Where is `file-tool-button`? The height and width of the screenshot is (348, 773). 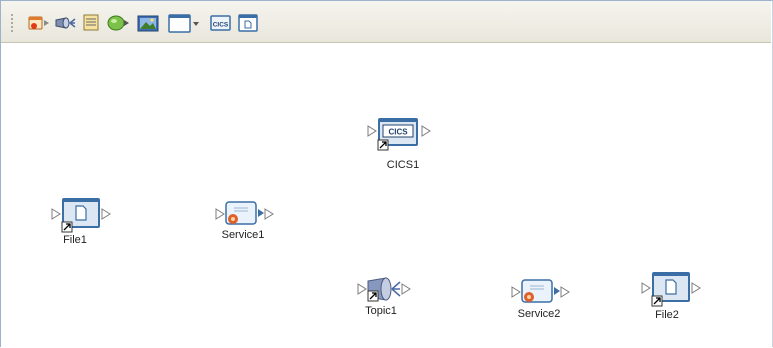
file-tool-button is located at coordinates (39, 23).